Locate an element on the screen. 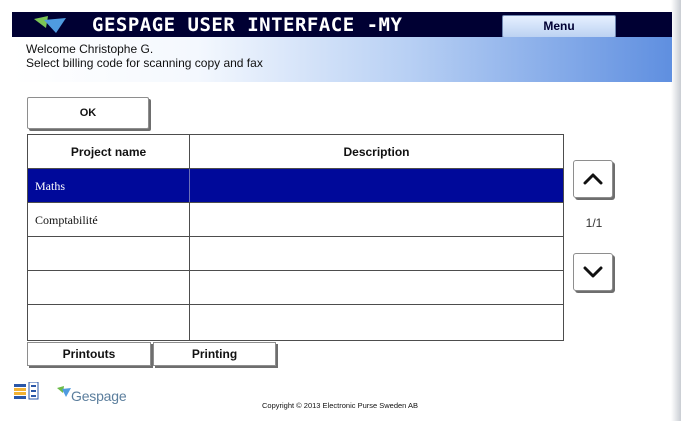  chevron-down-icon is located at coordinates (593, 272).